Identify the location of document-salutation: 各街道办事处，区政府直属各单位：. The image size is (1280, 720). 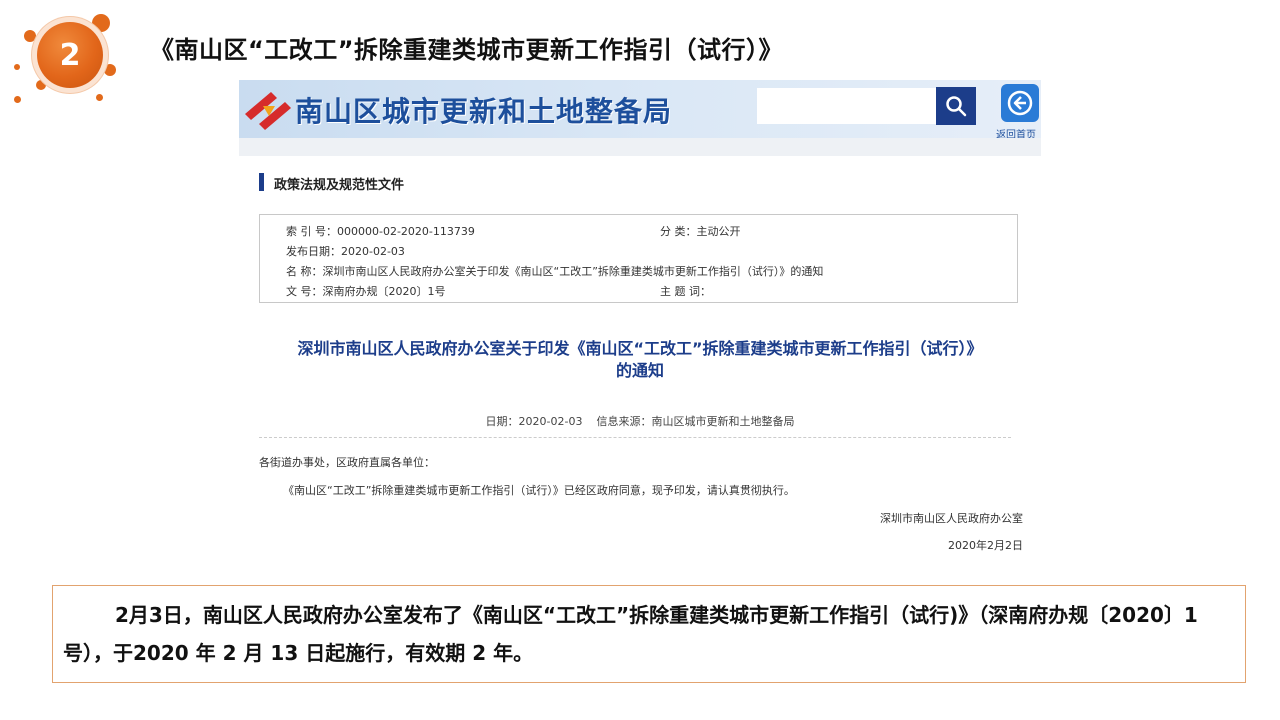
(347, 462).